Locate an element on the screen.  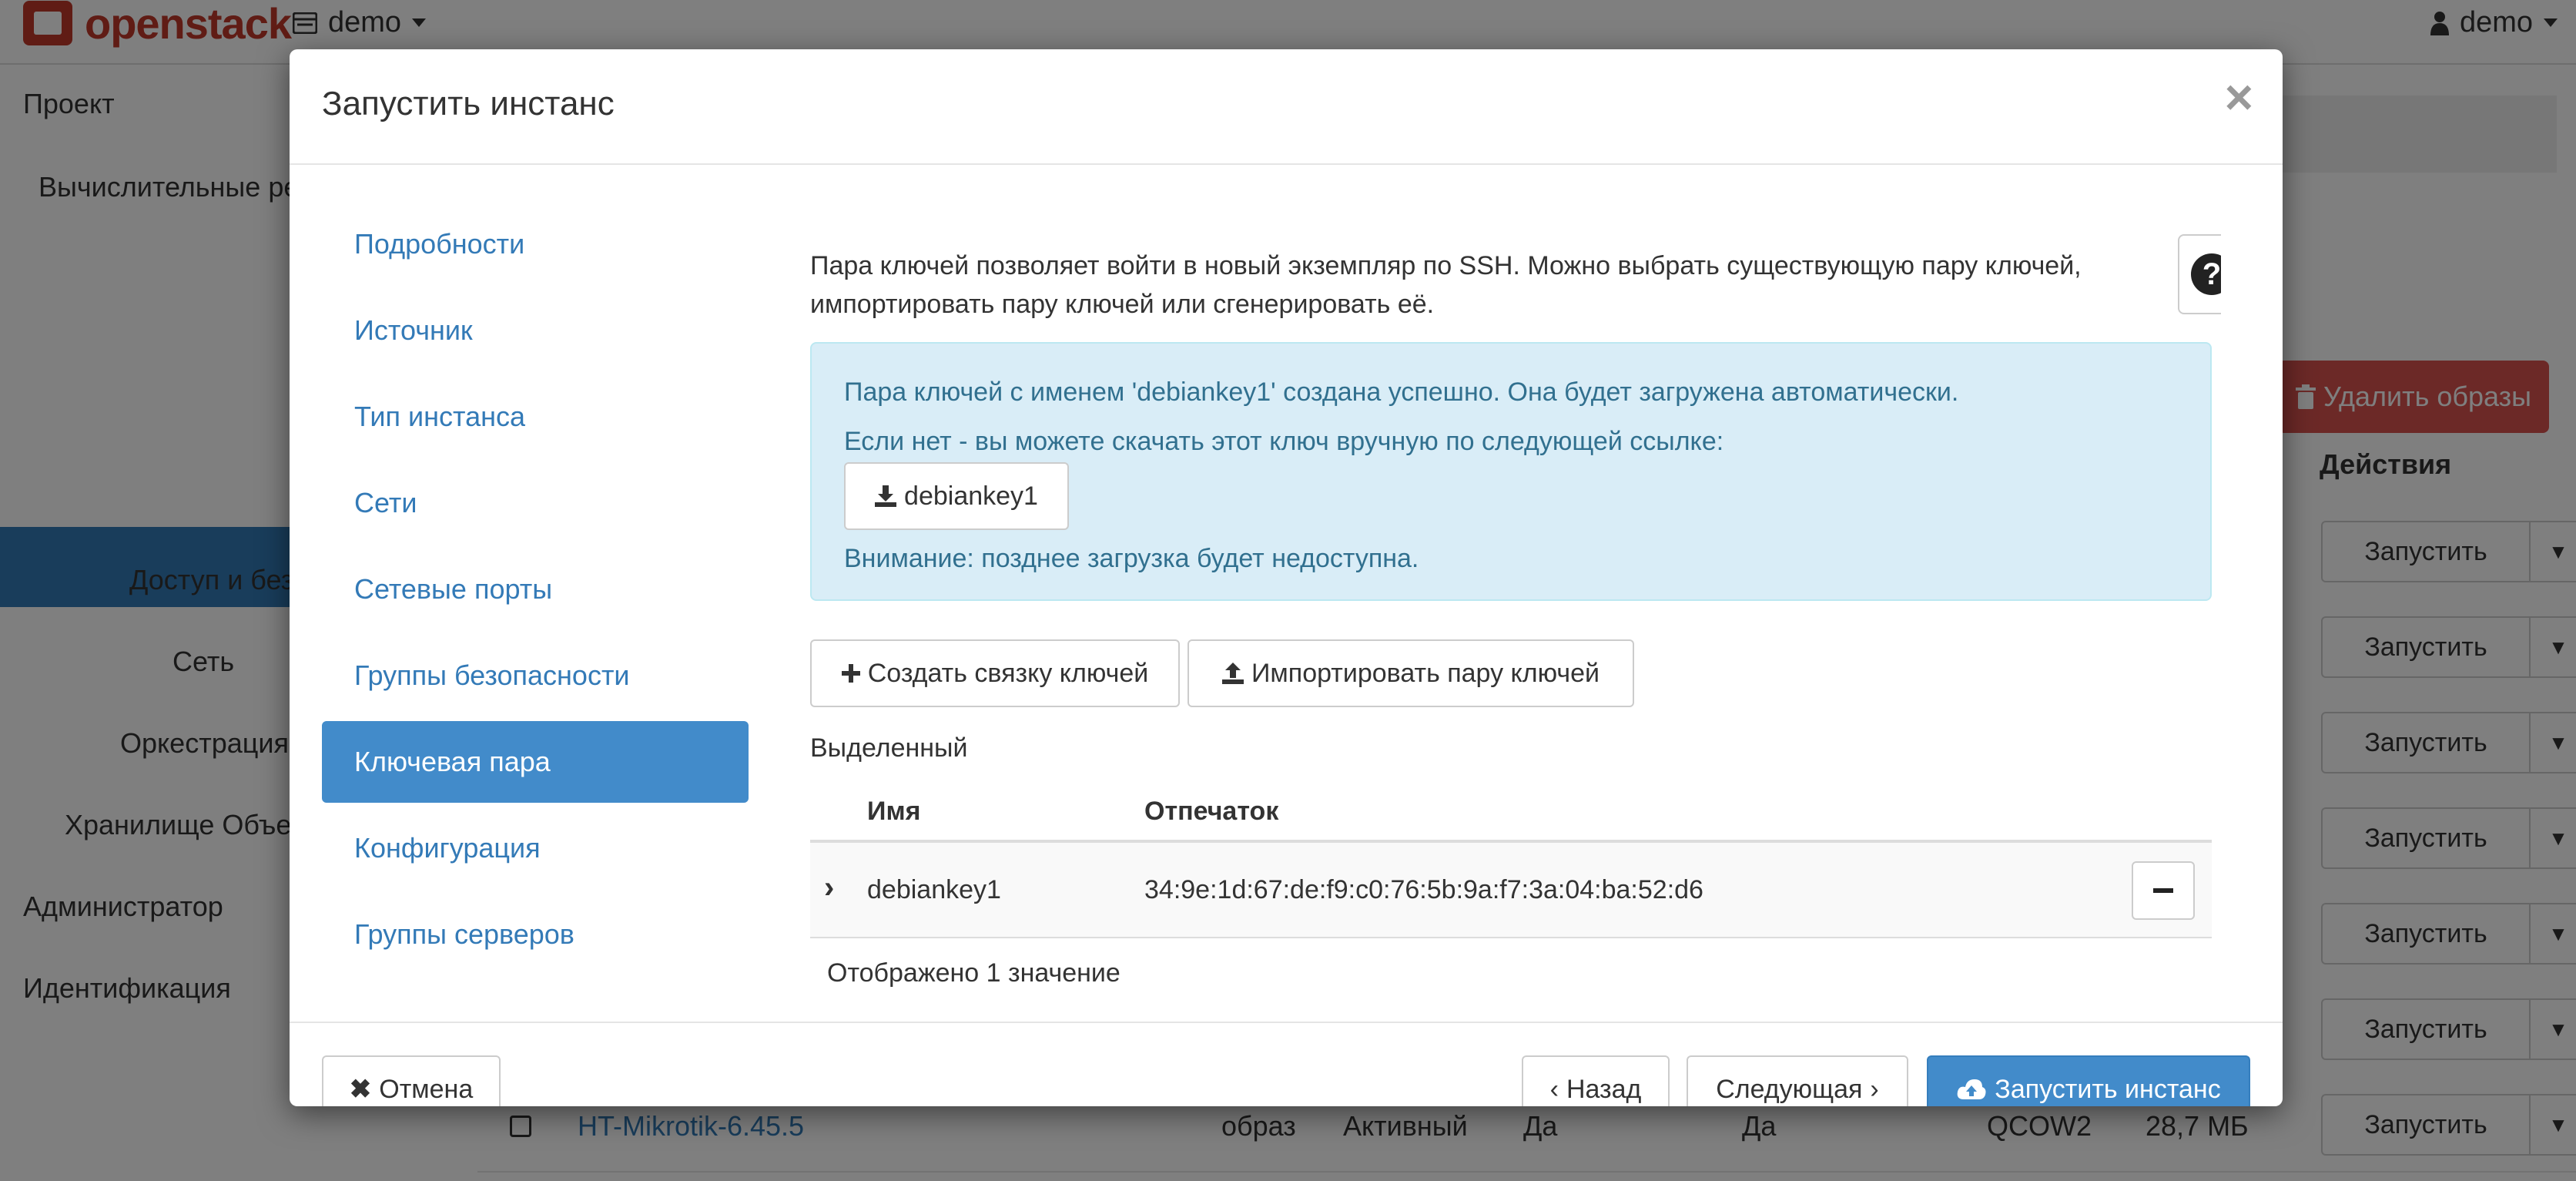
minus-icon is located at coordinates (2163, 890).